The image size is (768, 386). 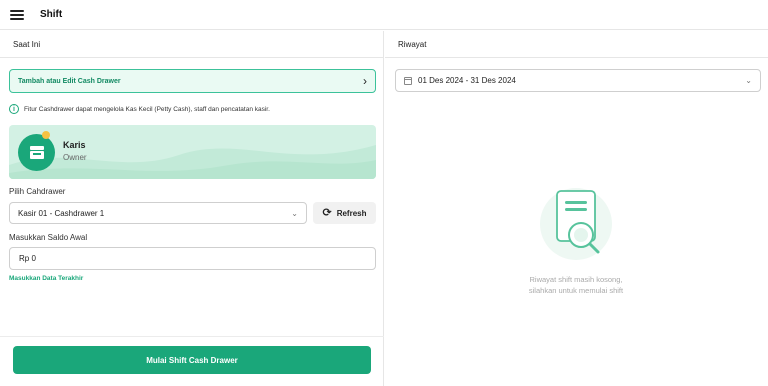 What do you see at coordinates (27, 258) in the screenshot?
I see `saldo-value: Rp 0` at bounding box center [27, 258].